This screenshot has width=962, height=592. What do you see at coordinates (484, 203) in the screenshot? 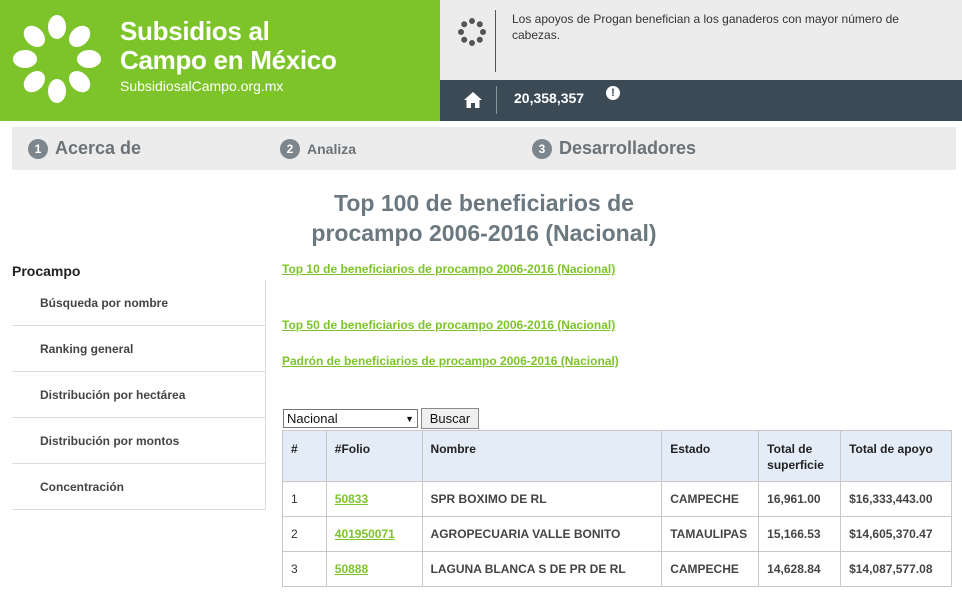
I see `page-title-line-1: Top 100 de beneficiarios de` at bounding box center [484, 203].